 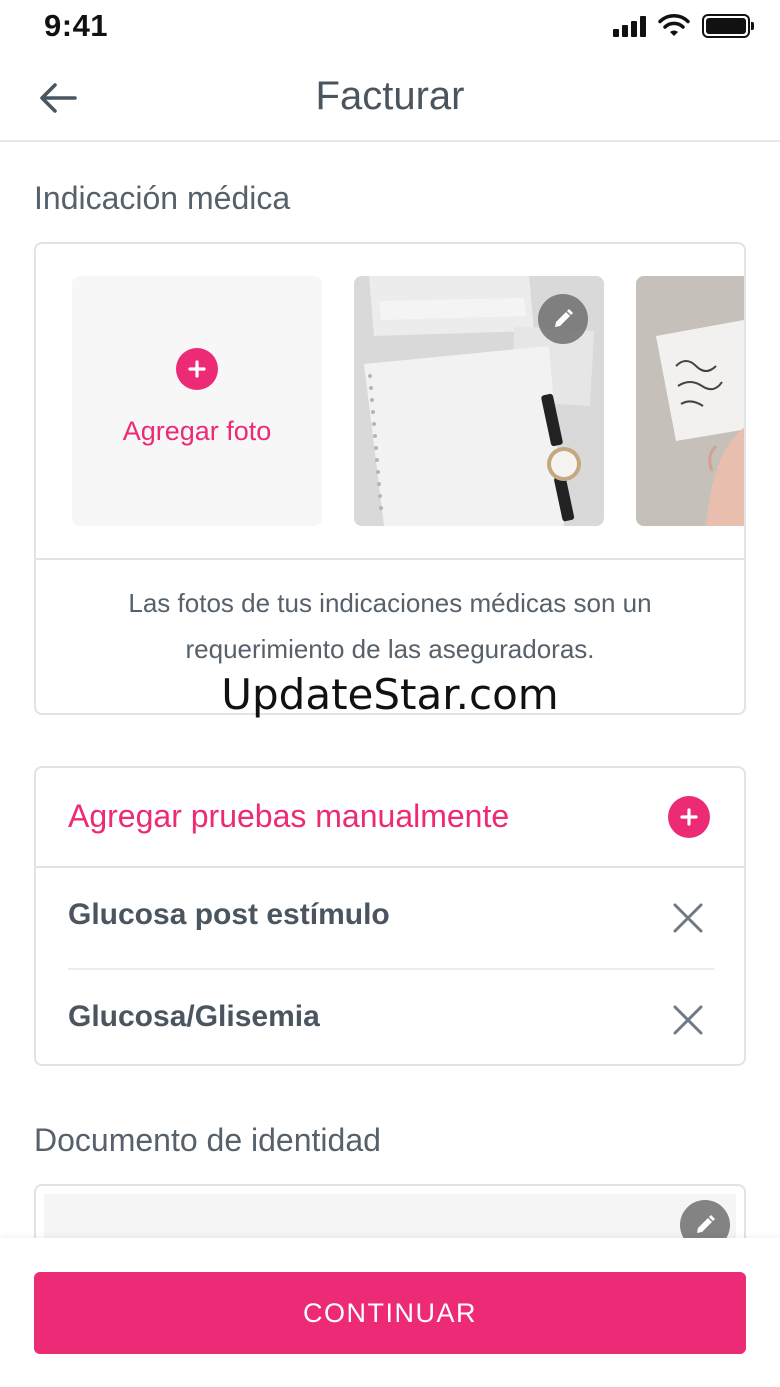 I want to click on edit-photo-button, so click(x=563, y=319).